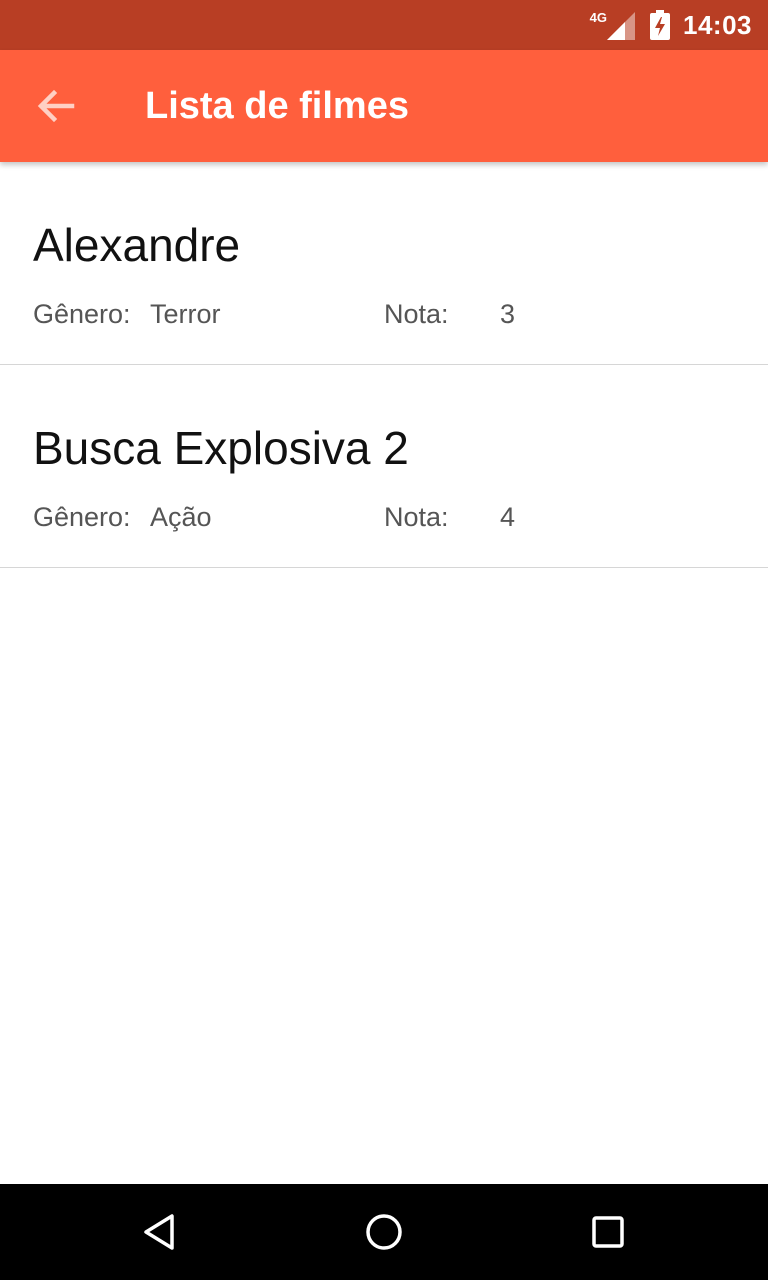  What do you see at coordinates (383, 315) in the screenshot?
I see `movie-meta: Gênero: Terror Nota: 3` at bounding box center [383, 315].